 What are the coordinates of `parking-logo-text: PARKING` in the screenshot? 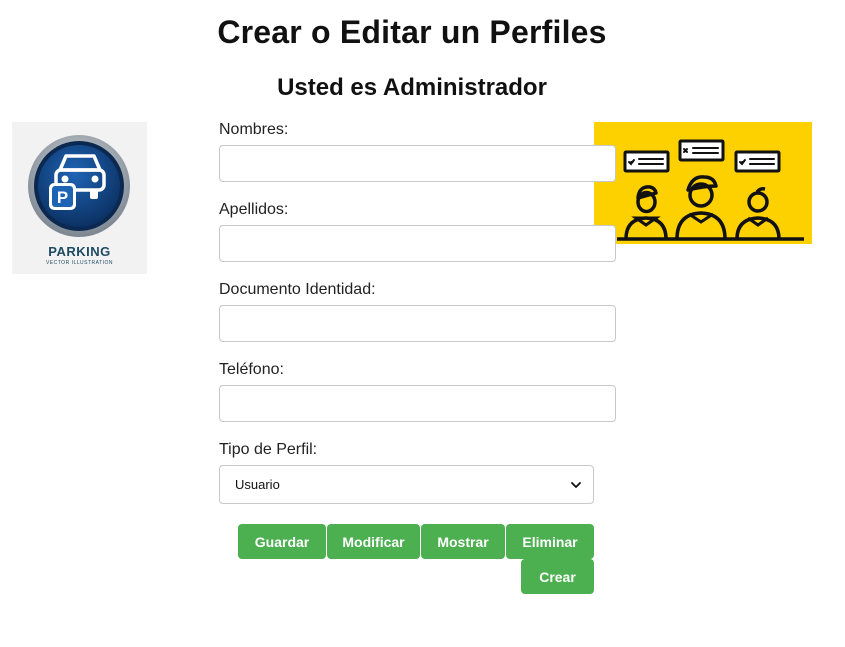 It's located at (79, 251).